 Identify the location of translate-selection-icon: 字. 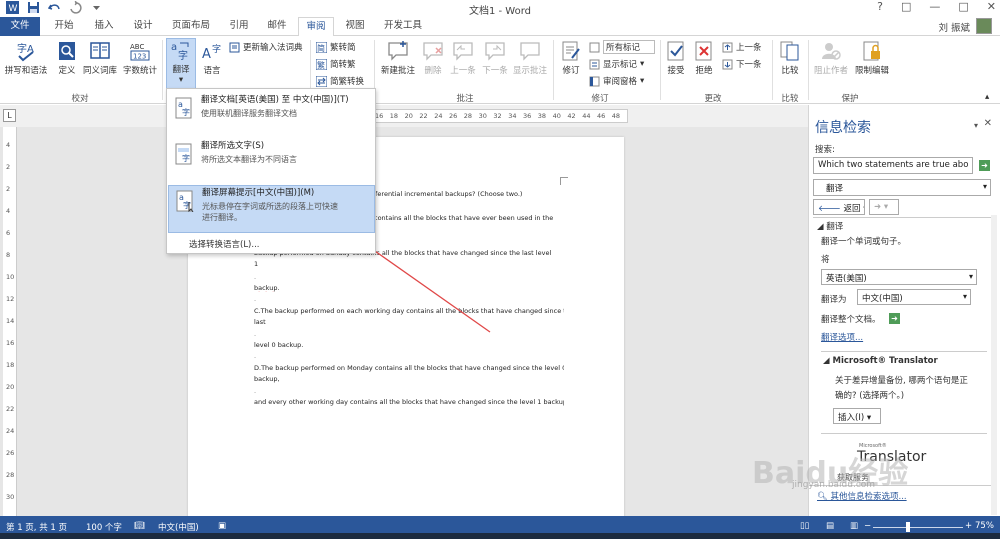
(183, 154).